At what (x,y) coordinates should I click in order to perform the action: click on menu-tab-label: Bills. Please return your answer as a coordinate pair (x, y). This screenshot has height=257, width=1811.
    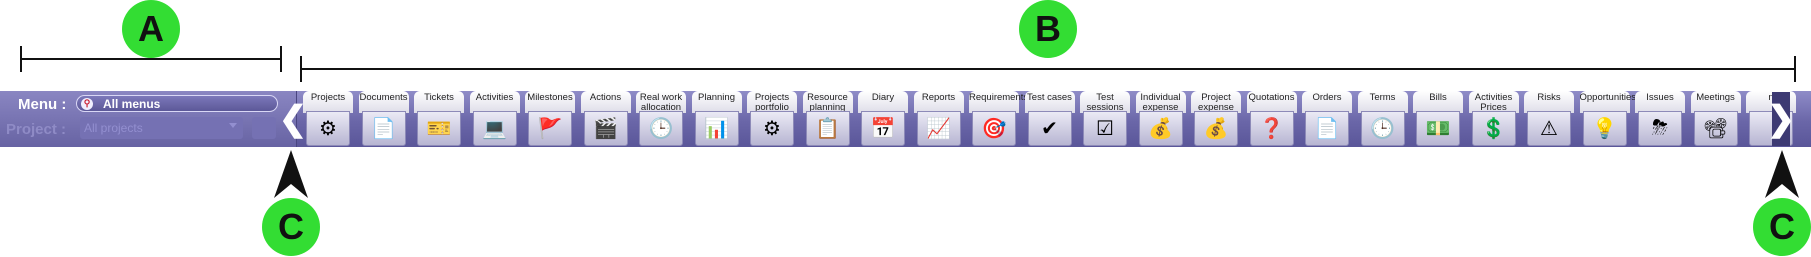
    Looking at the image, I should click on (1438, 102).